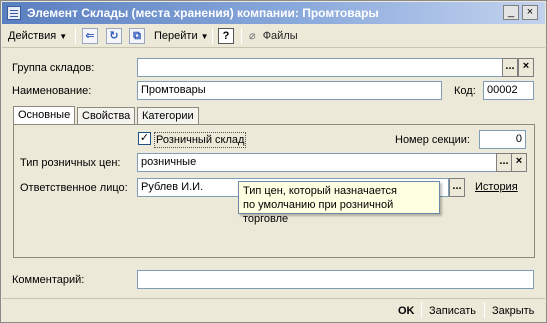 The height and width of the screenshot is (323, 547). I want to click on files-label: Файлы, so click(280, 36).